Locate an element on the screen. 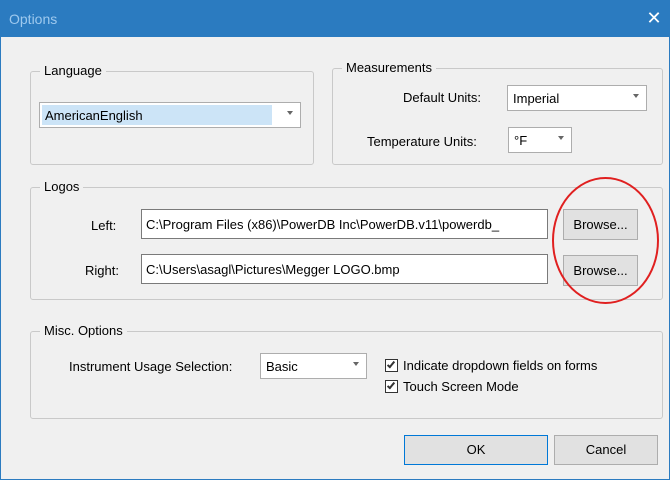 Image resolution: width=670 pixels, height=480 pixels. misc-options-group-label: Misc. Options is located at coordinates (83, 331).